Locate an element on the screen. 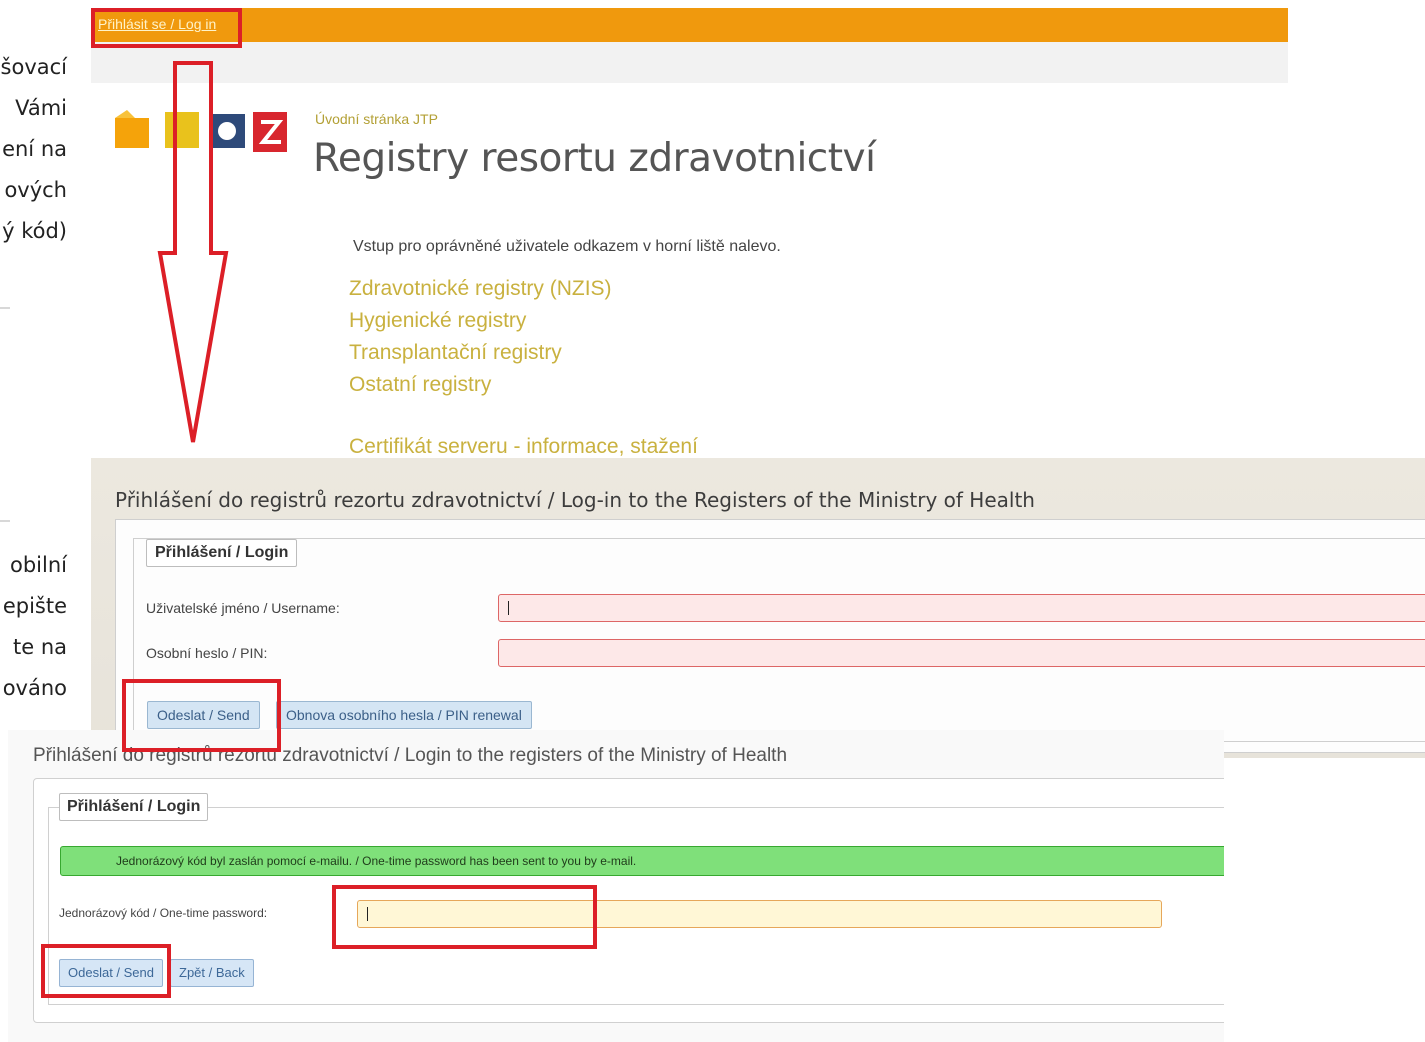  certificate-link: Certifikát serveru - informace, stažení is located at coordinates (523, 447).